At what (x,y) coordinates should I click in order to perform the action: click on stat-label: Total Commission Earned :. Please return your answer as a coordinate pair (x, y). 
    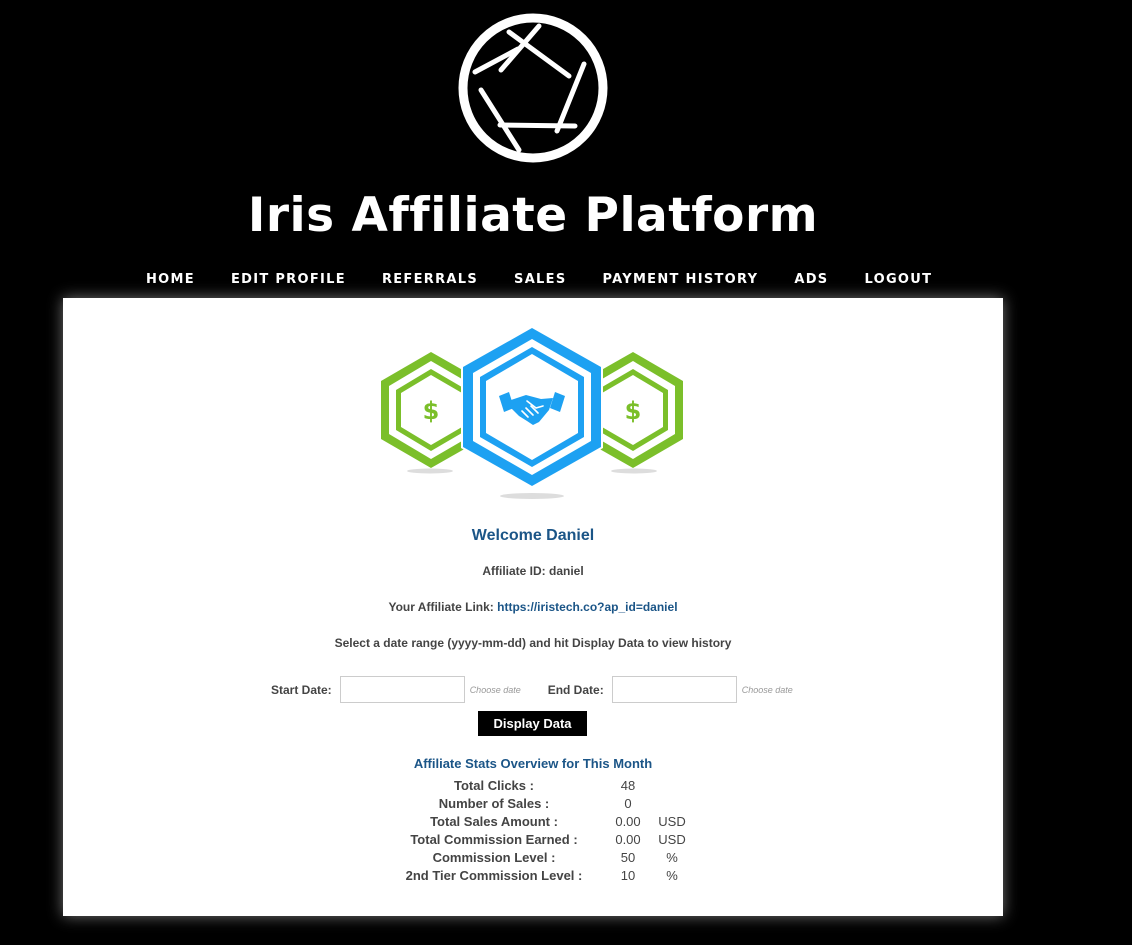
    Looking at the image, I should click on (494, 839).